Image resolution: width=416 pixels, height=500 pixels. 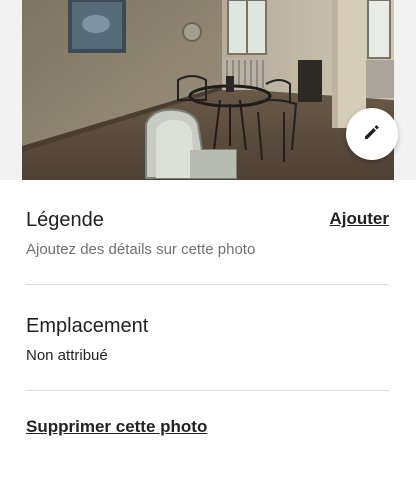 I want to click on pencil-icon, so click(x=372, y=134).